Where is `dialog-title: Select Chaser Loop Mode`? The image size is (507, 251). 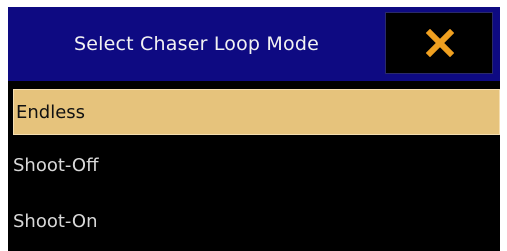
dialog-title: Select Chaser Loop Mode is located at coordinates (196, 44).